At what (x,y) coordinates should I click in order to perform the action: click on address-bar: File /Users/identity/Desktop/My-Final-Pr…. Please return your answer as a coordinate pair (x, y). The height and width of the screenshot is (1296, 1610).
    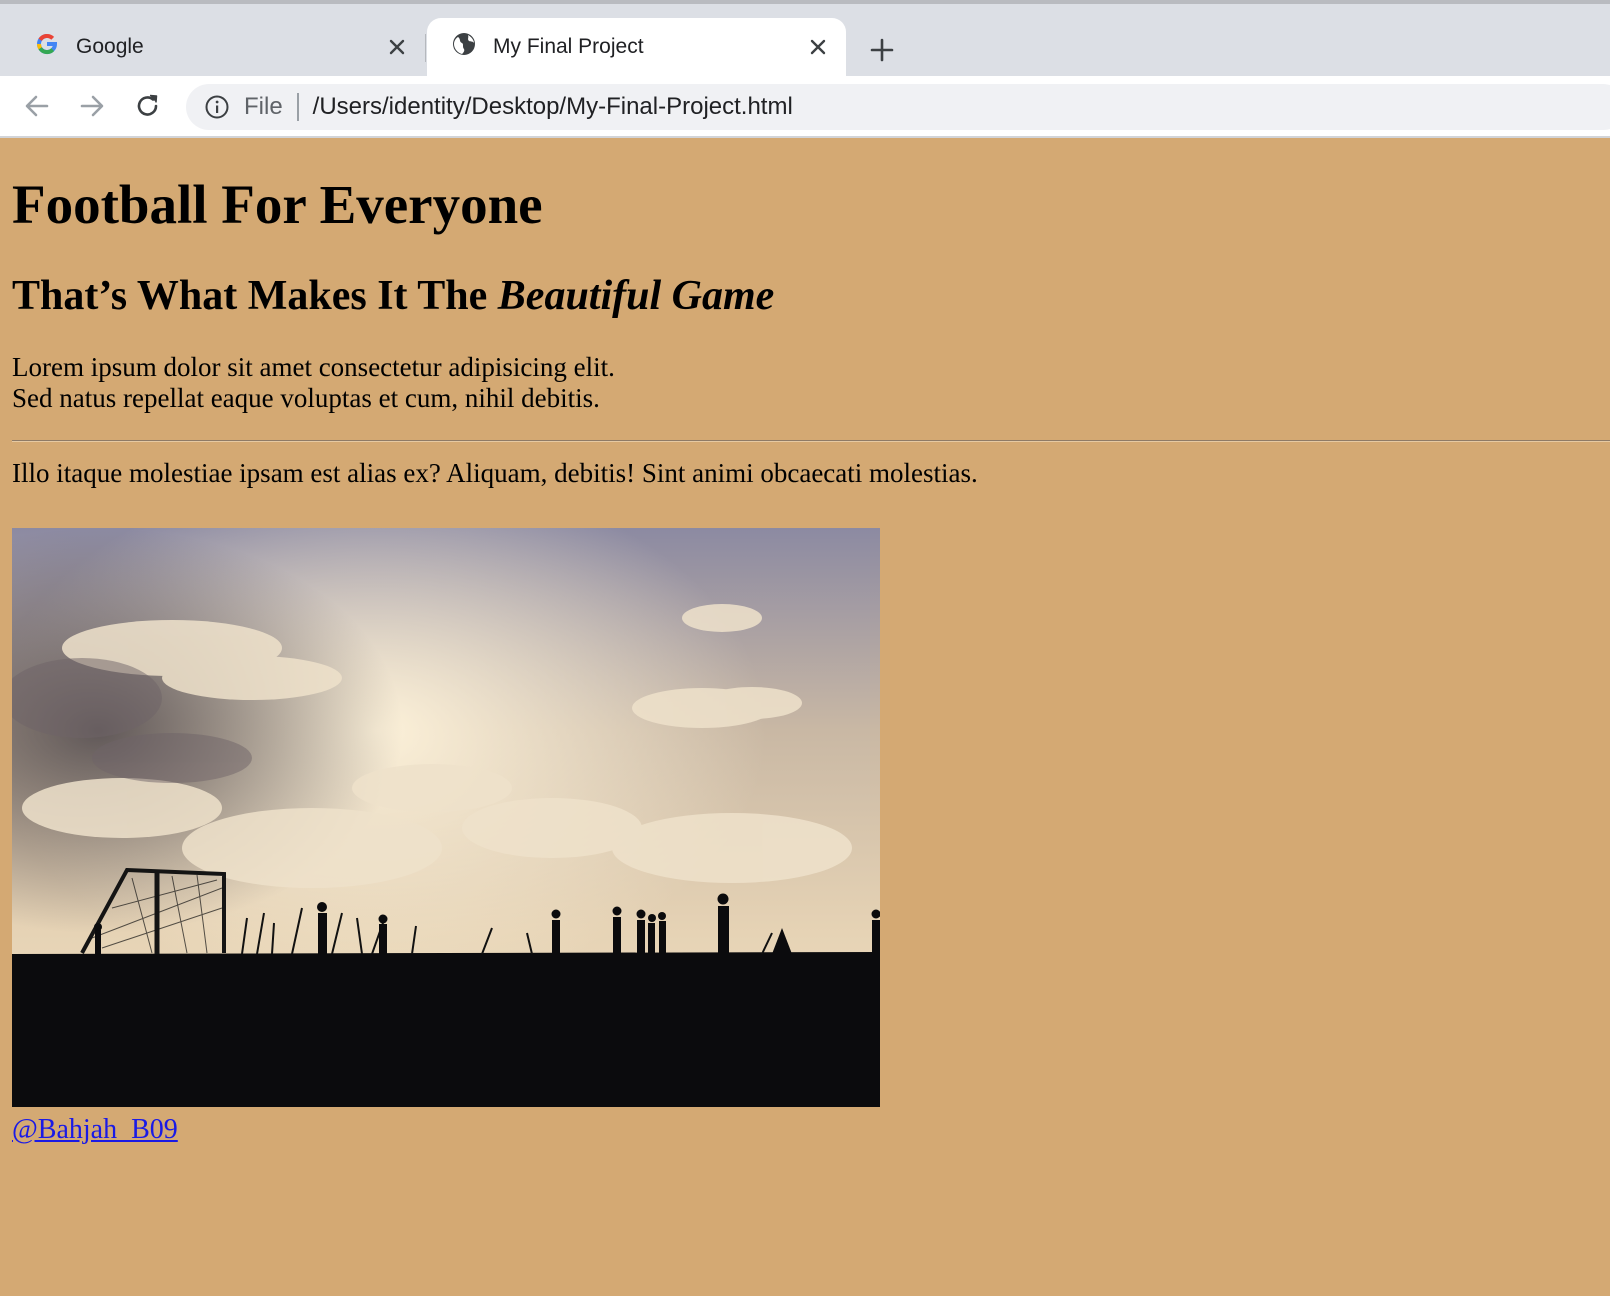
    Looking at the image, I should click on (898, 107).